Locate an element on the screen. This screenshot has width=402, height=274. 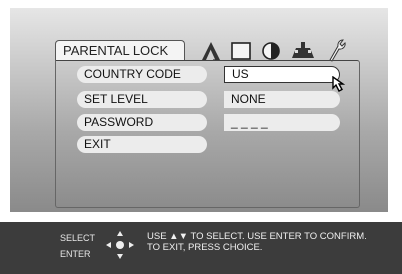
menu-item-country-code: COUNTRY CODE is located at coordinates (142, 74).